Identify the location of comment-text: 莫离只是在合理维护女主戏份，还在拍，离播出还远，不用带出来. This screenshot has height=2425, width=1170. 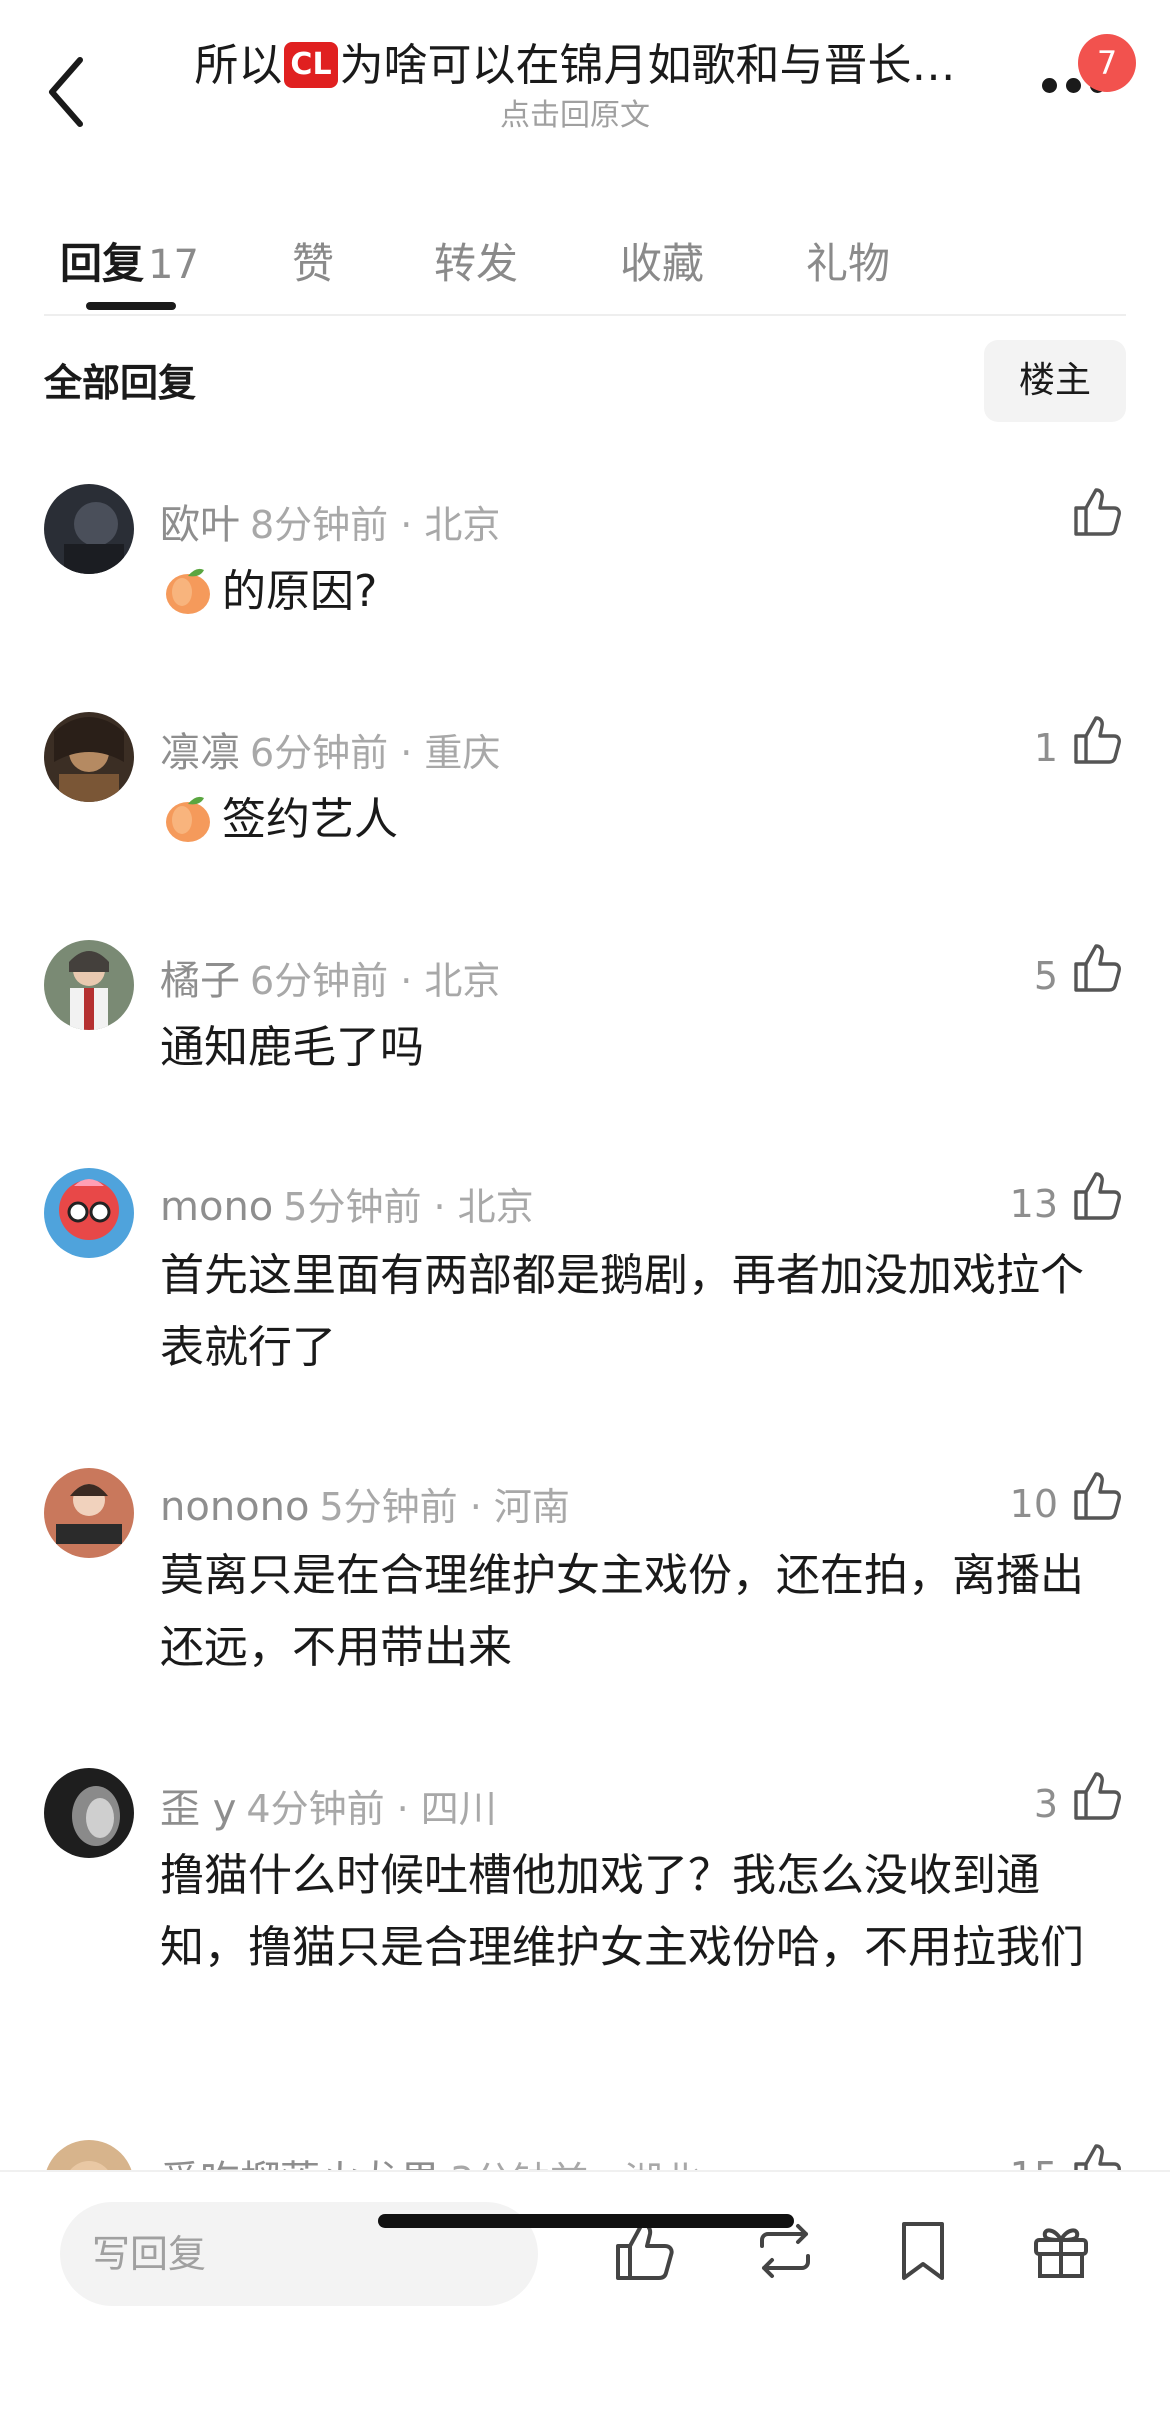
(622, 1611).